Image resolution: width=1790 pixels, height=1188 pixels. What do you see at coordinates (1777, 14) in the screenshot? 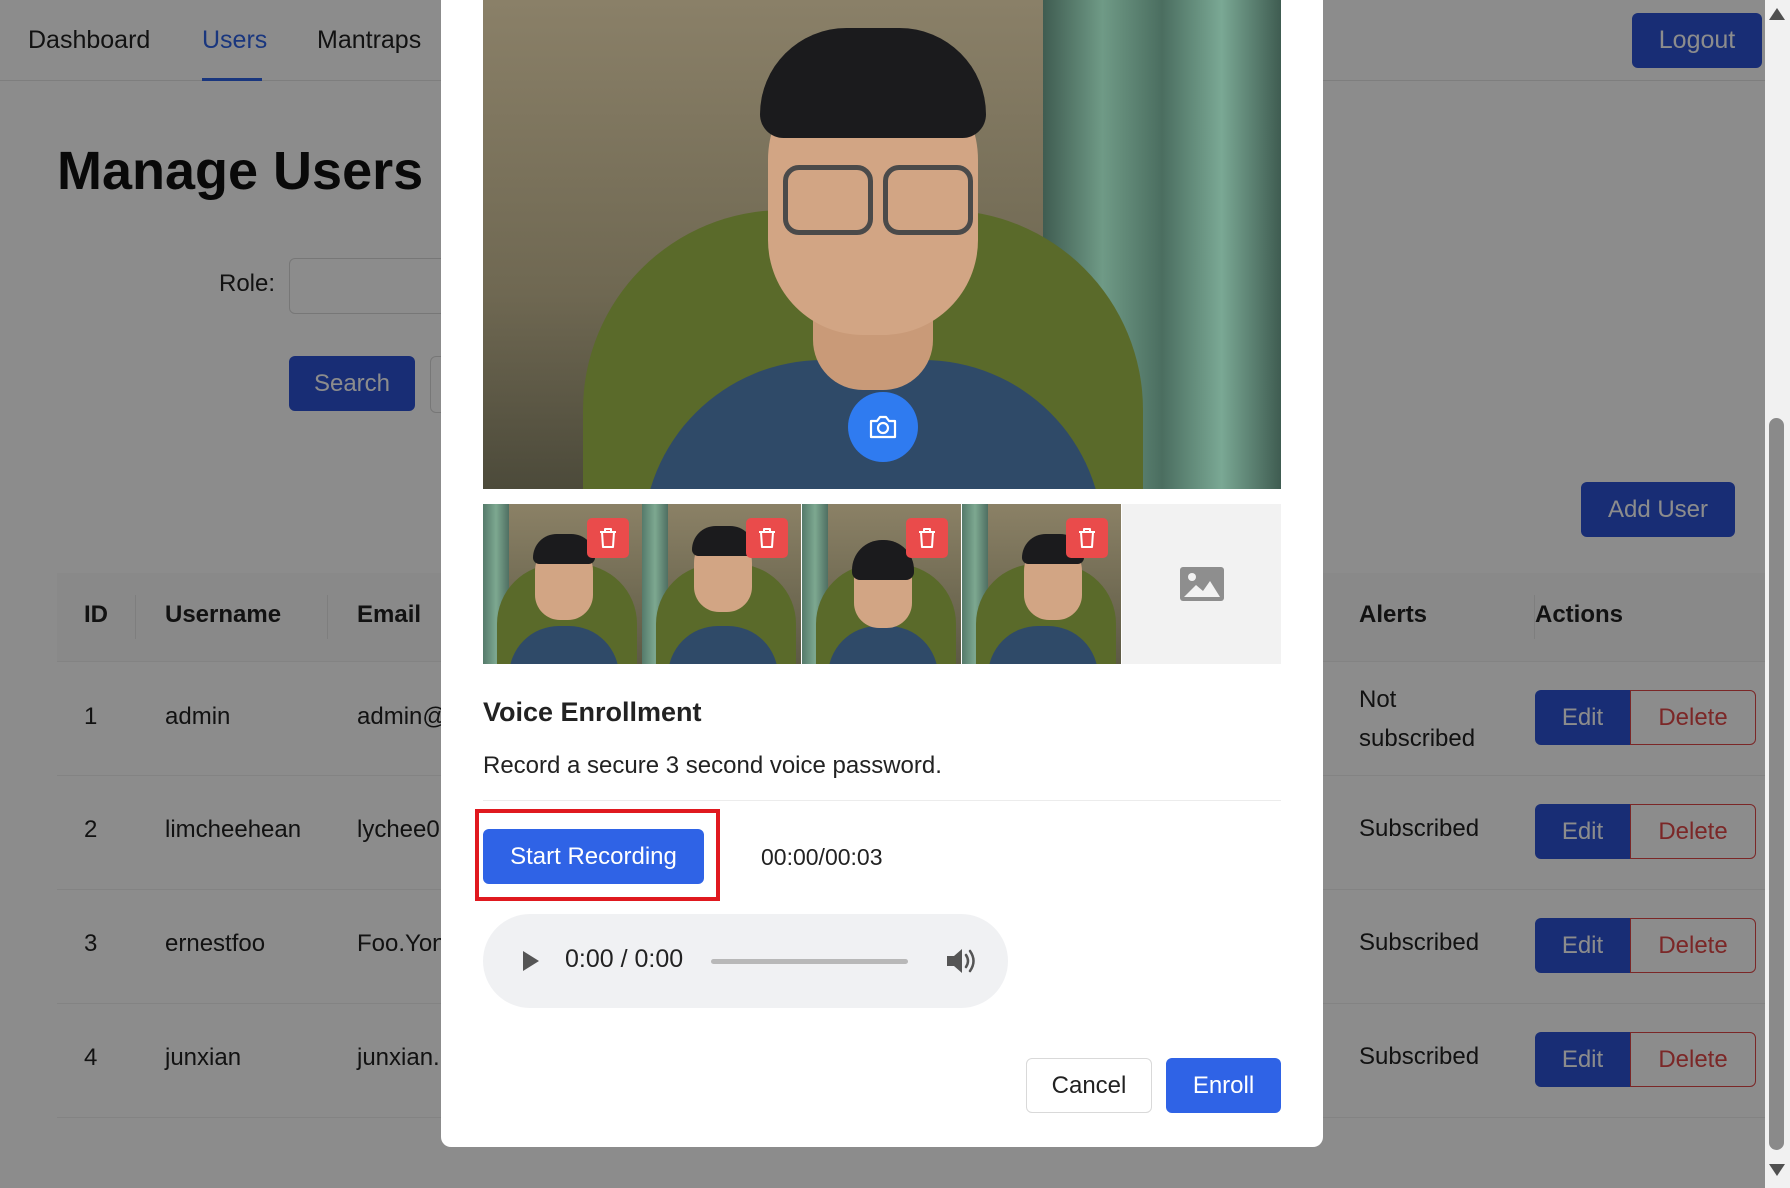
I see `scroll-up-arrow-icon` at bounding box center [1777, 14].